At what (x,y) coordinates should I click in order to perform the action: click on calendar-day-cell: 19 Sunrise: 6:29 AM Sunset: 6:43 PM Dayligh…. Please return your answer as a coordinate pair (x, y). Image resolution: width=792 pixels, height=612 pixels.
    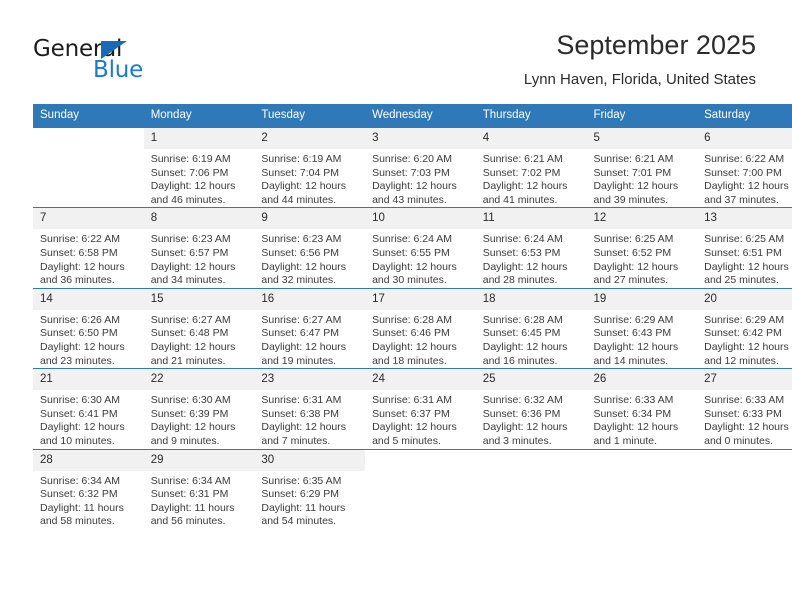
    Looking at the image, I should click on (642, 328).